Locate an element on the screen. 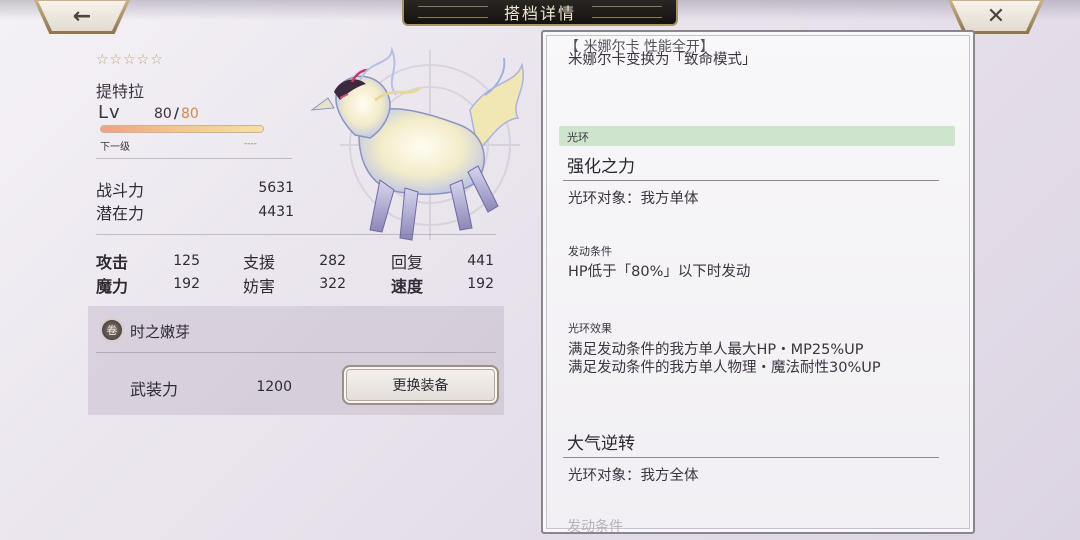 This screenshot has width=1080, height=540. stat-speed-label: 速度 is located at coordinates (407, 286).